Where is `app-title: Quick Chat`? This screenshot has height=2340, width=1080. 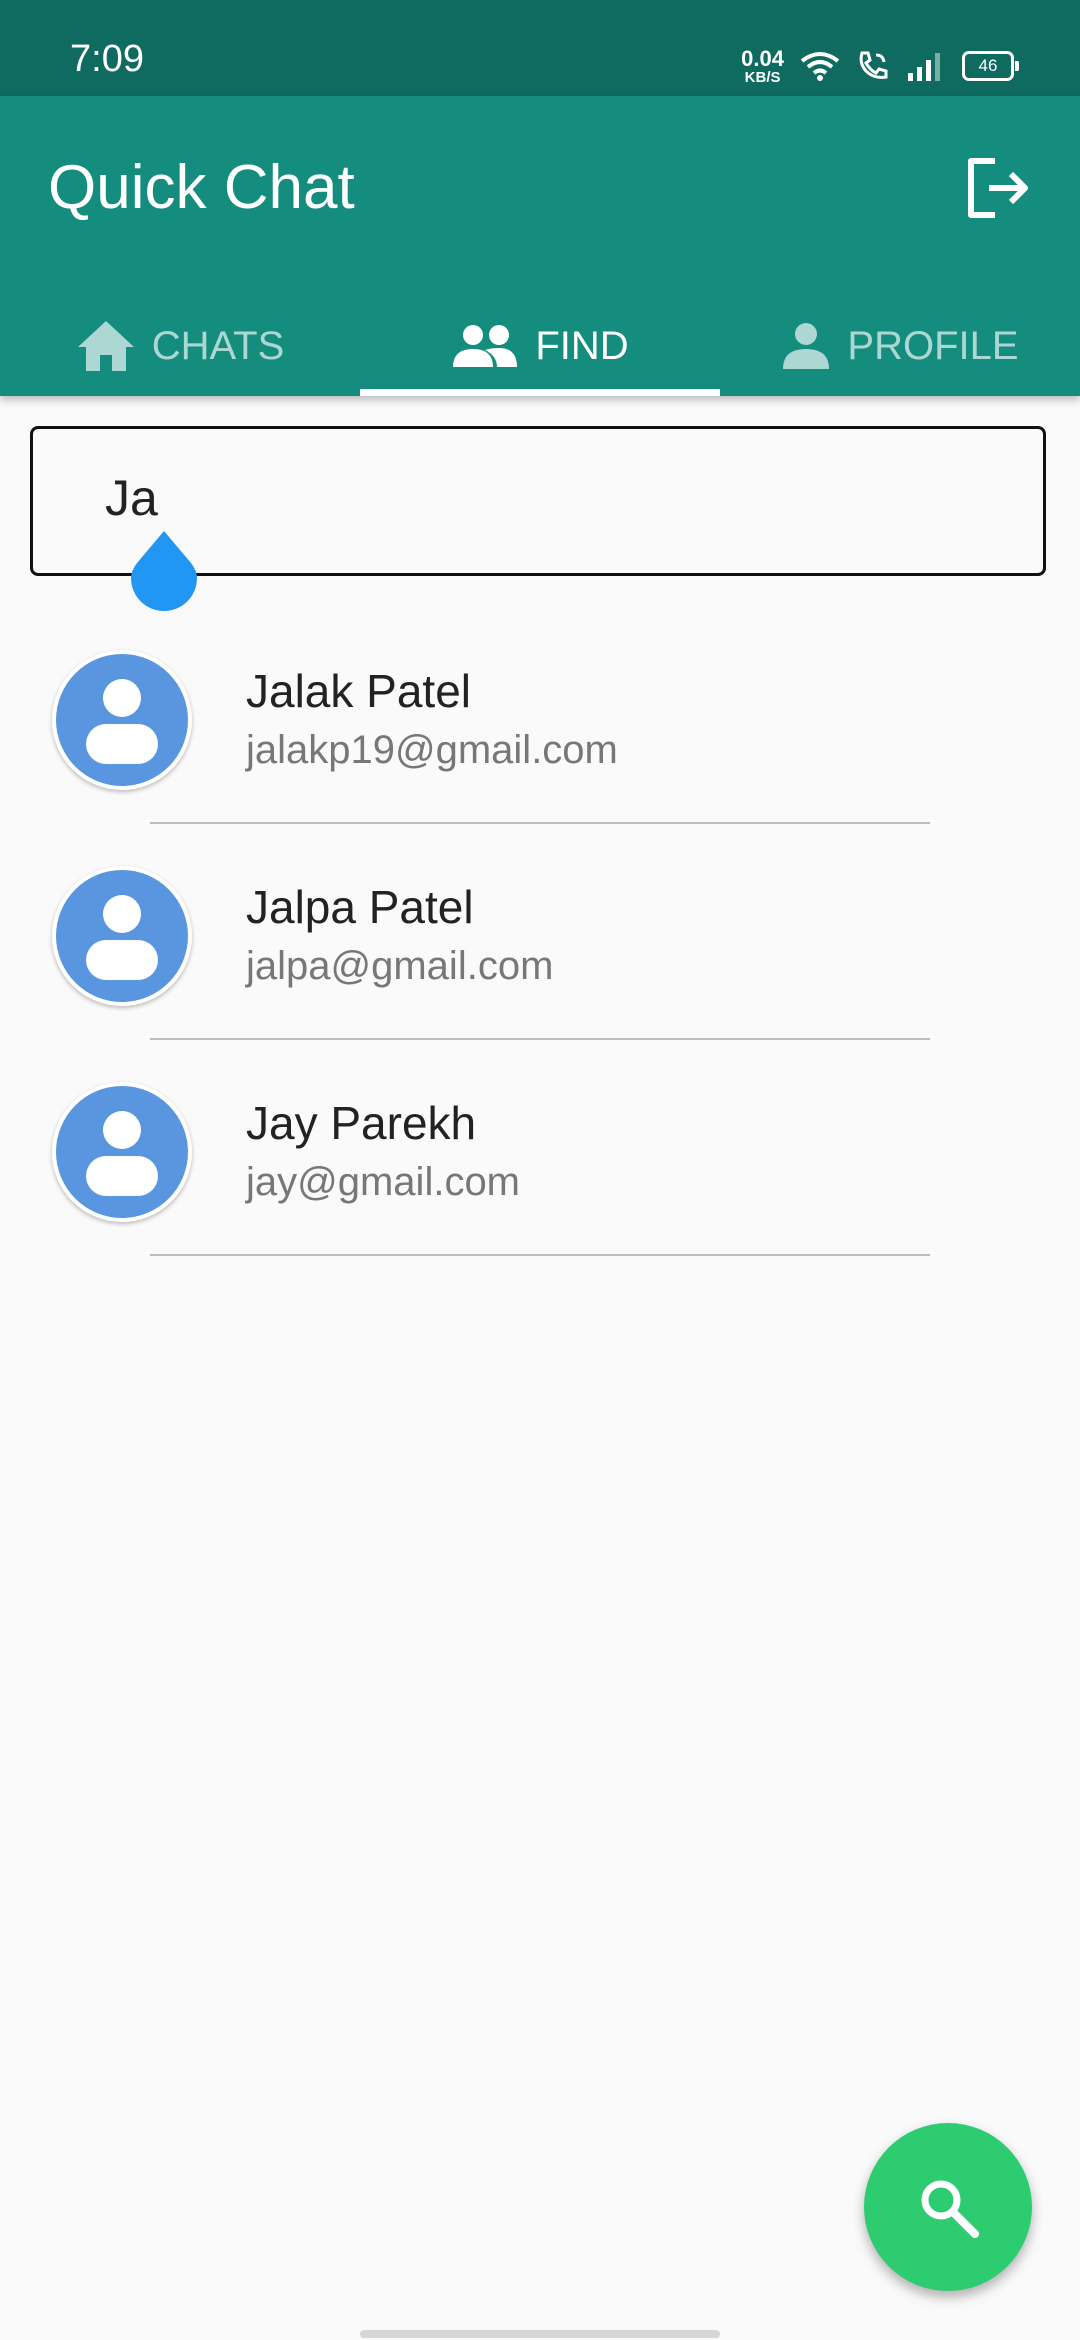
app-title: Quick Chat is located at coordinates (201, 187).